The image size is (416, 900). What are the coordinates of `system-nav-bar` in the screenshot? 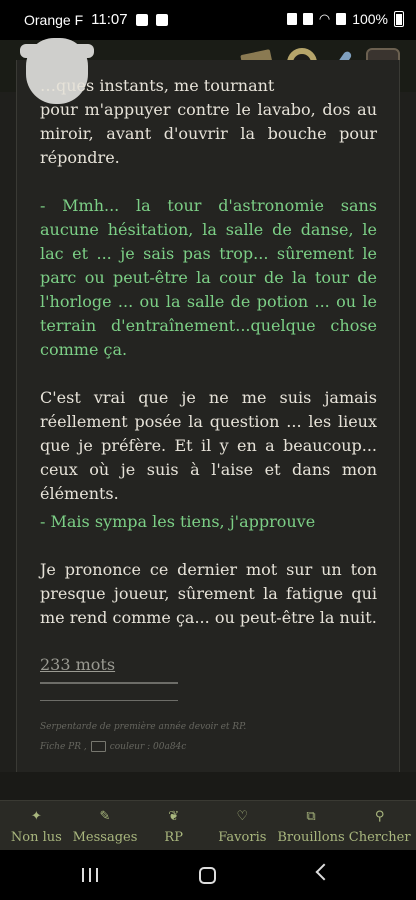 It's located at (208, 875).